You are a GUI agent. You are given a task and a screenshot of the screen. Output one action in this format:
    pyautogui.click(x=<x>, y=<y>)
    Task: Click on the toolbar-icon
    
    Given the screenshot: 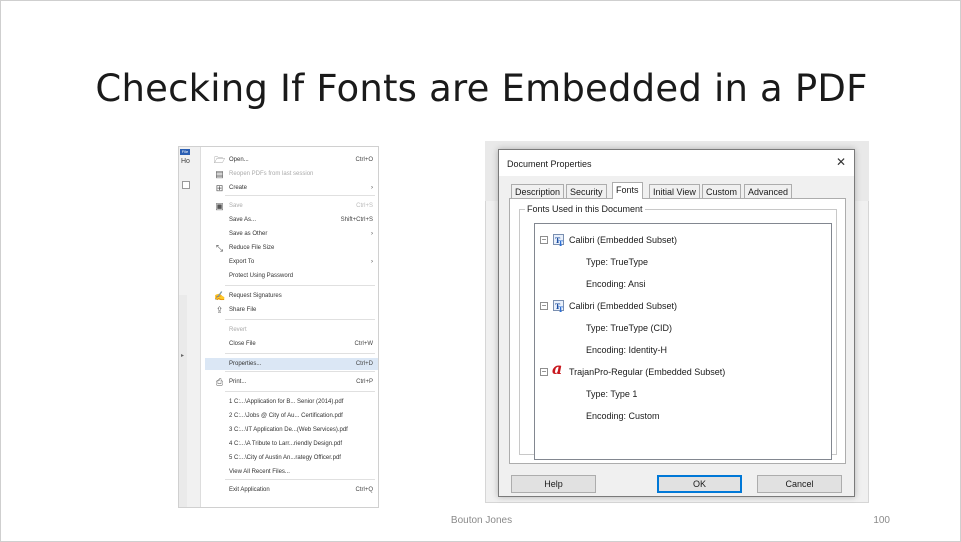 What is the action you would take?
    pyautogui.click(x=186, y=185)
    